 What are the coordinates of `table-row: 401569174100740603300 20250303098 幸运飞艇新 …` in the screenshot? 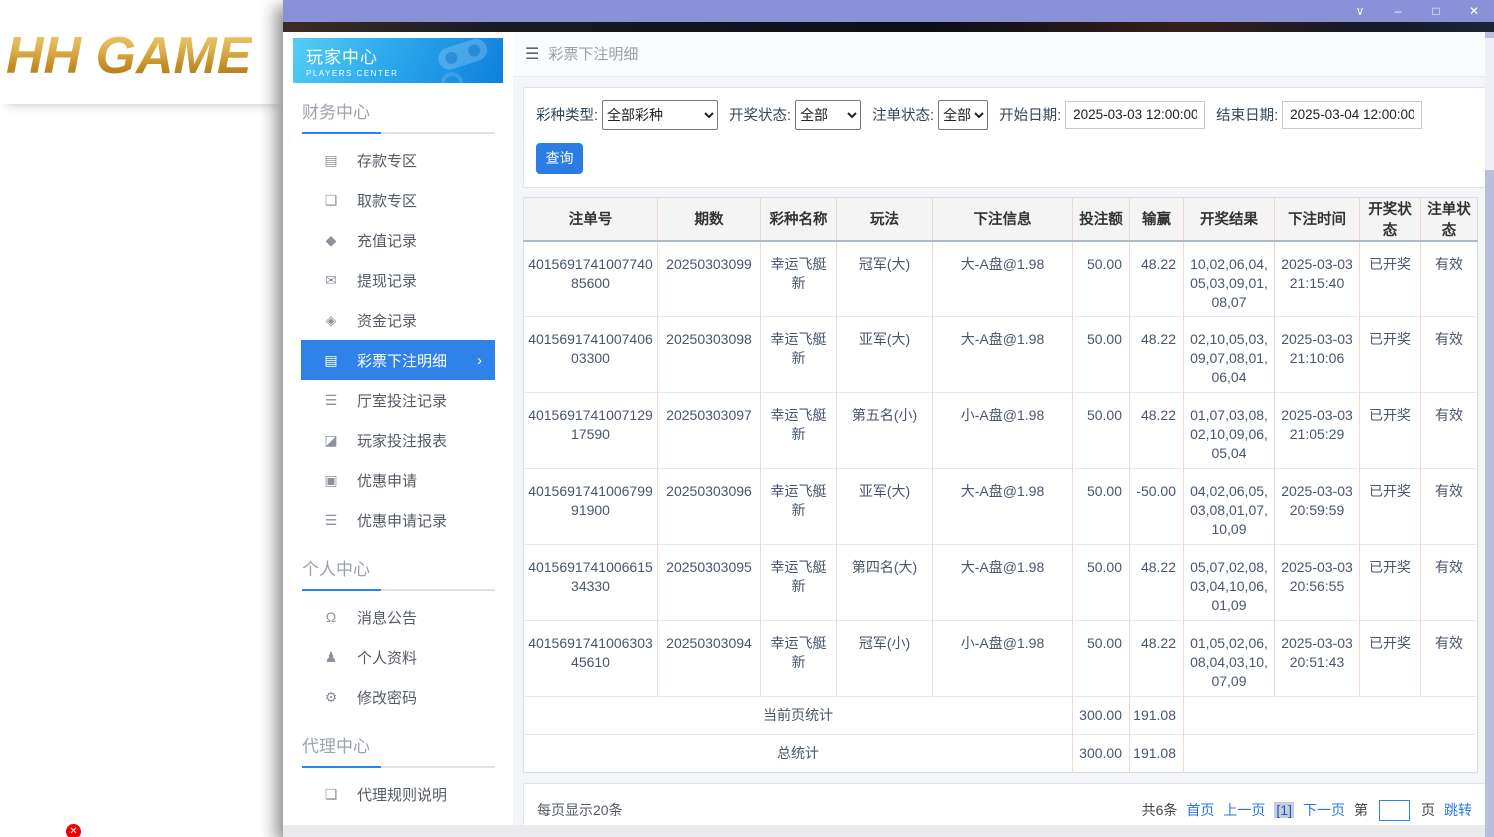 It's located at (1000, 354).